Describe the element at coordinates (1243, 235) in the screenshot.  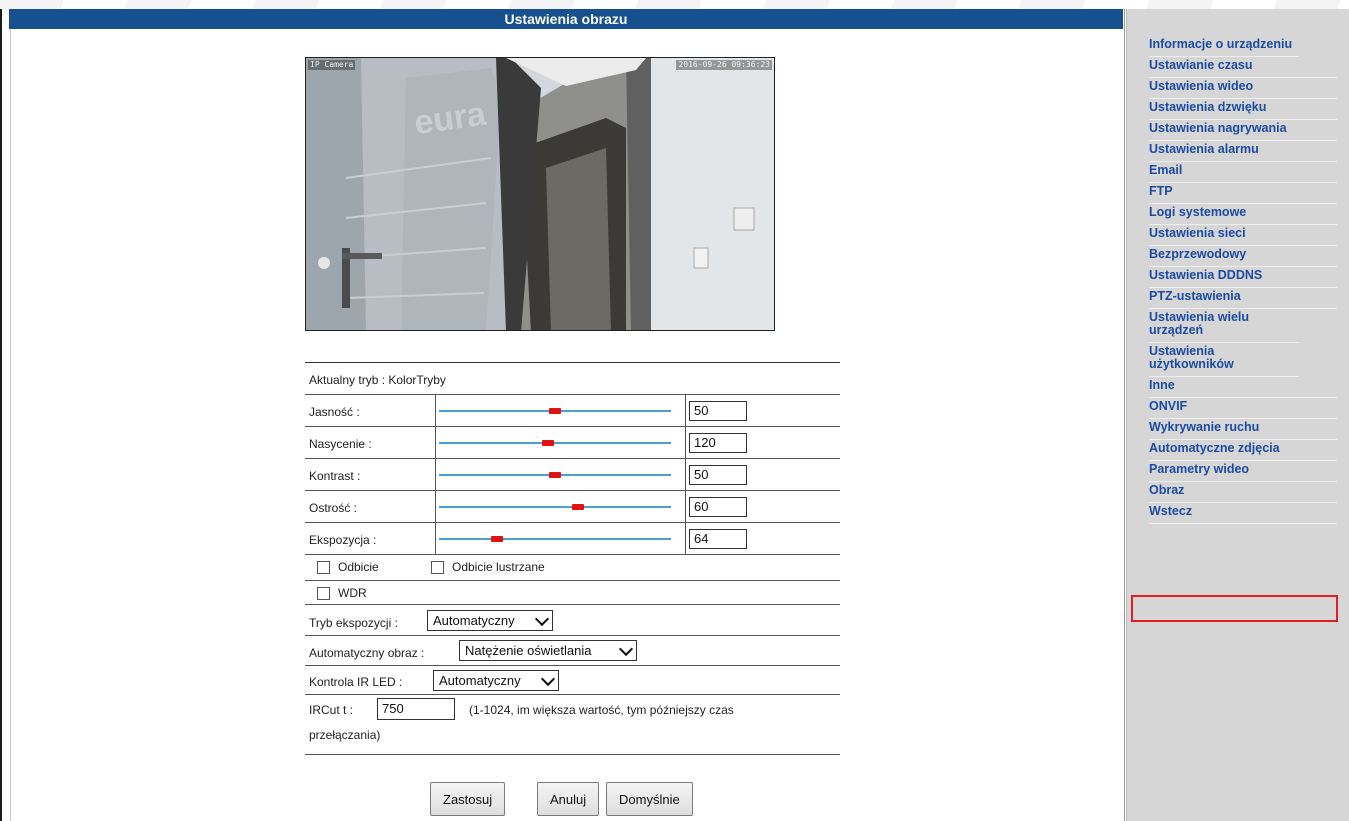
I see `sidebar-item-ustawienia-sieci: Ustawienia sieci` at that location.